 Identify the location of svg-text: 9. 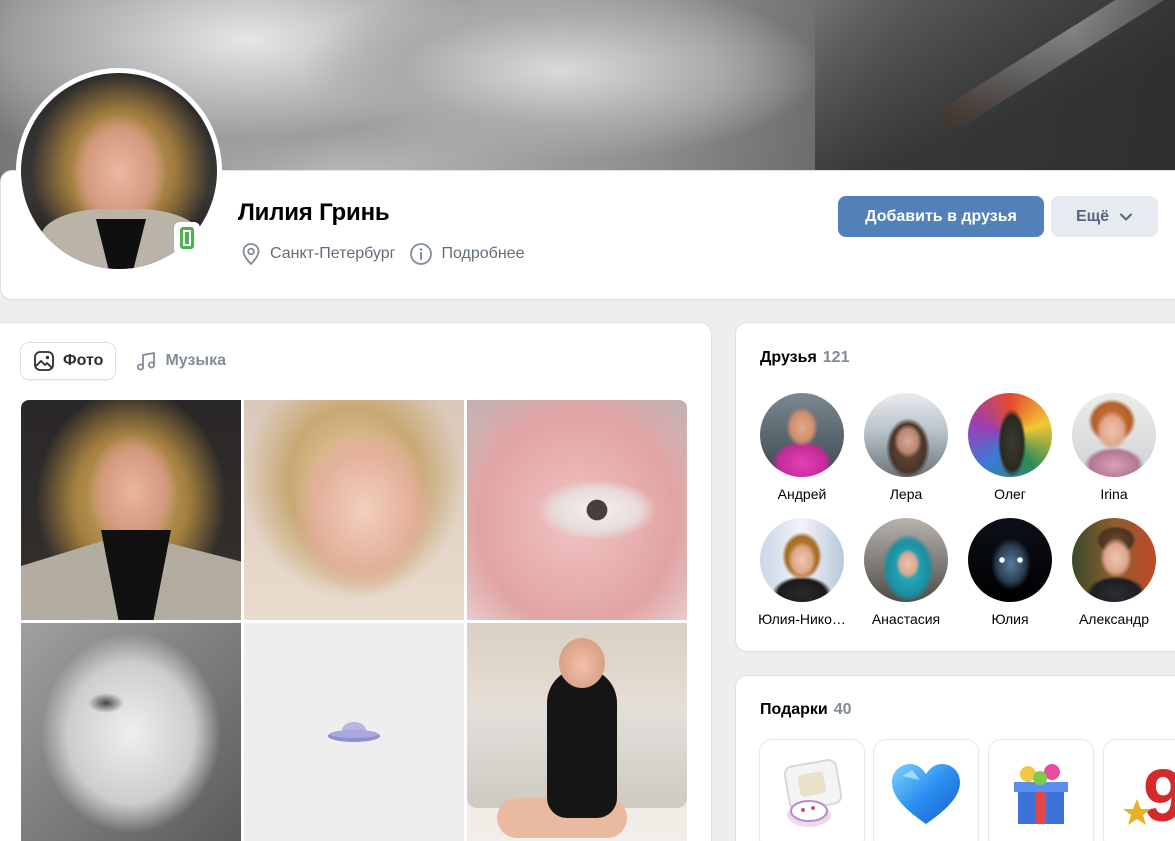
(1159, 795).